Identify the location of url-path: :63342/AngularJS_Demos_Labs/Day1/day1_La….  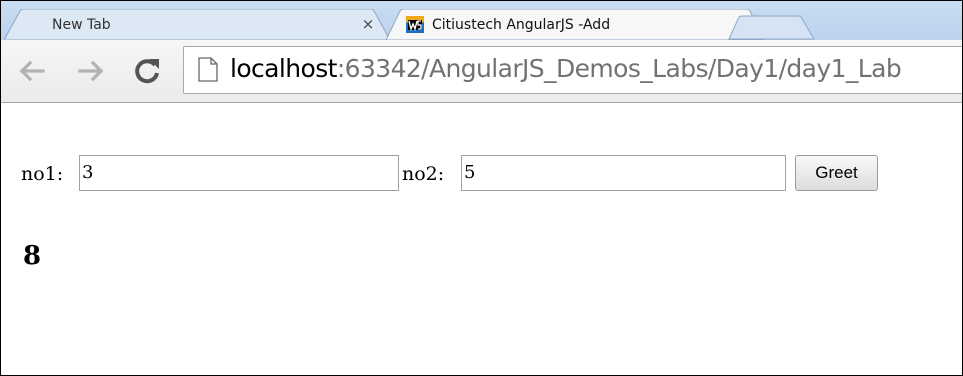
(619, 68).